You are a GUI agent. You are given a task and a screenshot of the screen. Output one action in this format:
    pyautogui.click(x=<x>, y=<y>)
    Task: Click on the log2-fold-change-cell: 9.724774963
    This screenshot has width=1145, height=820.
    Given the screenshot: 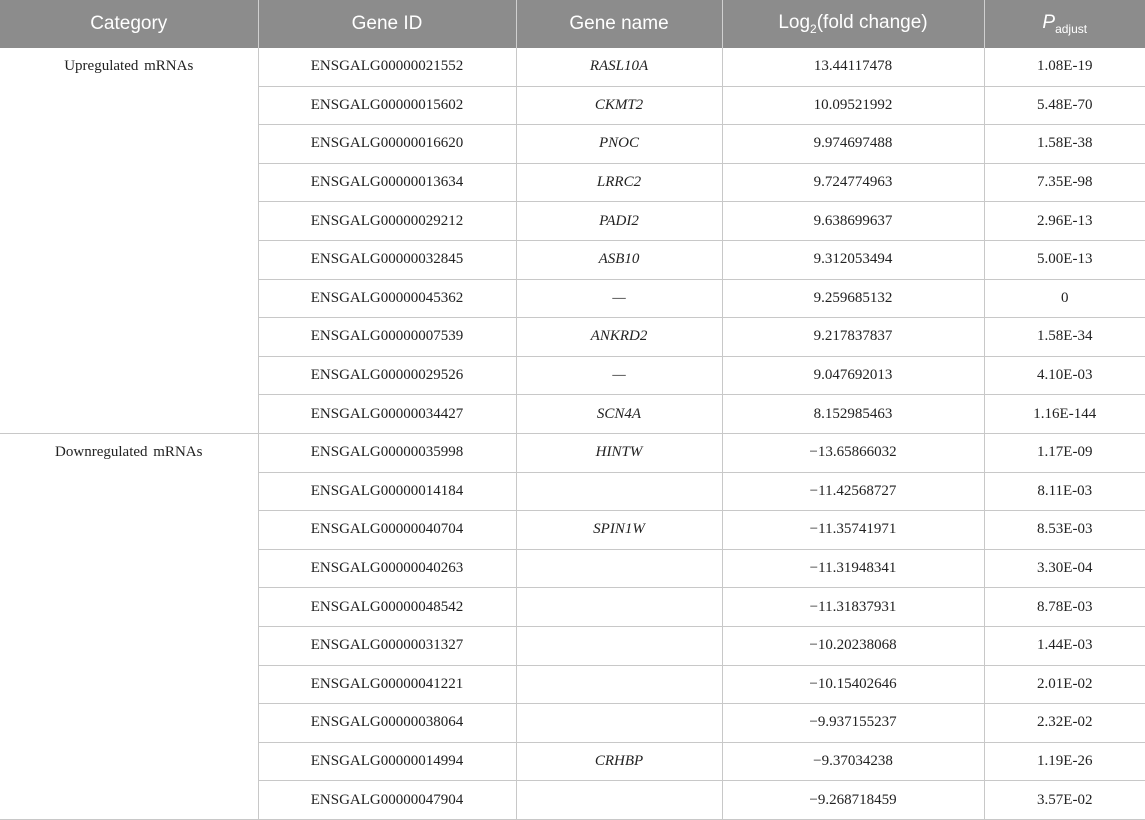 What is the action you would take?
    pyautogui.click(x=852, y=183)
    